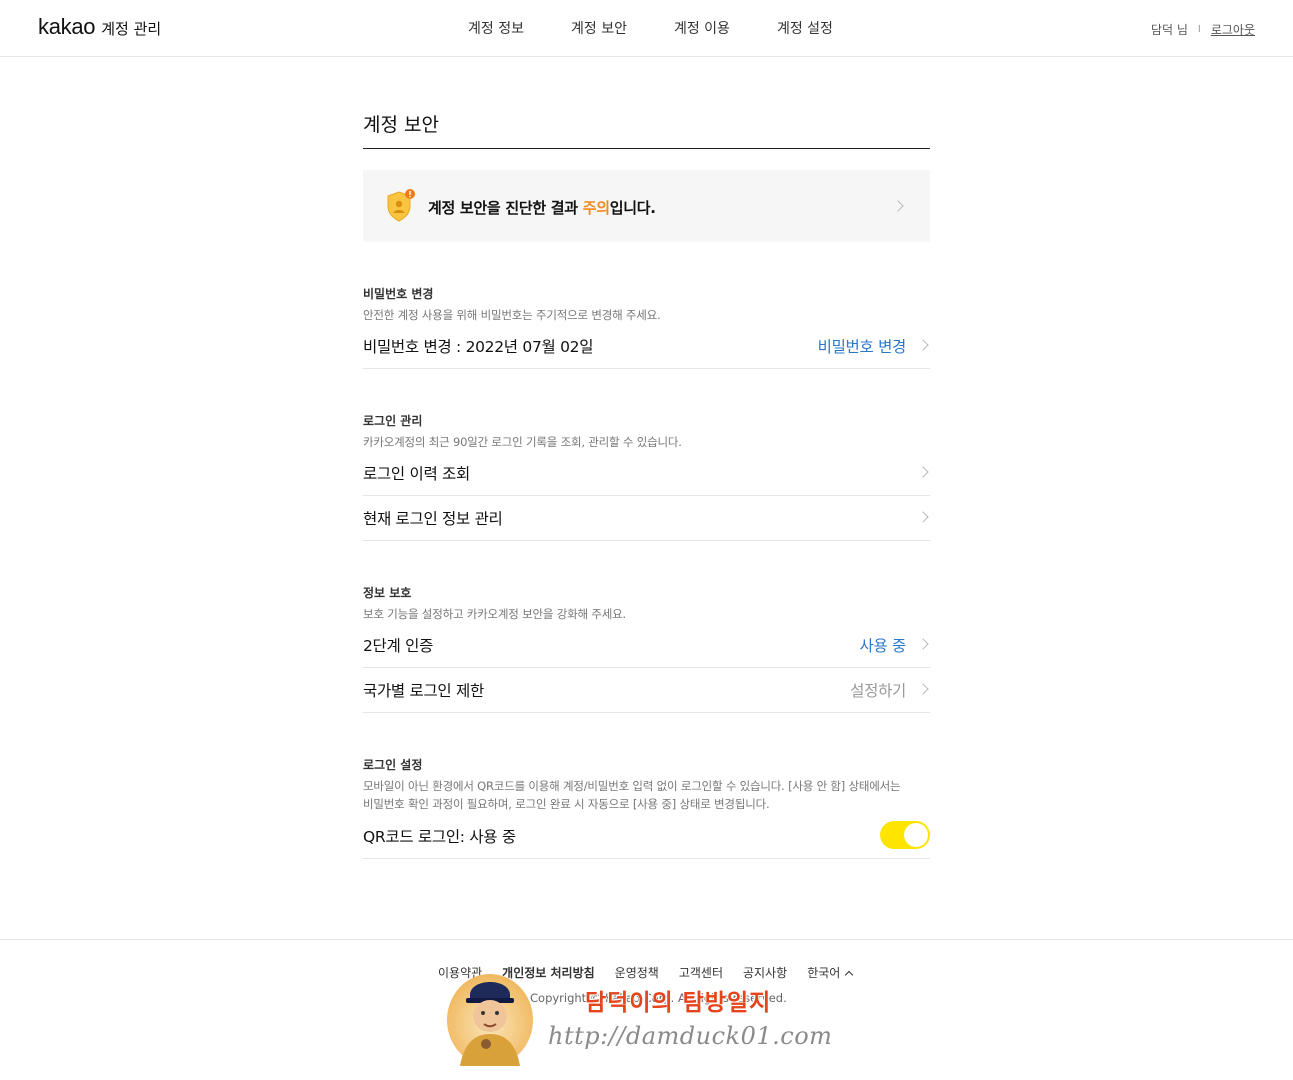 The width and height of the screenshot is (1293, 1080). I want to click on two-step-auth-row: 2단계 인증 사용 중, so click(646, 645).